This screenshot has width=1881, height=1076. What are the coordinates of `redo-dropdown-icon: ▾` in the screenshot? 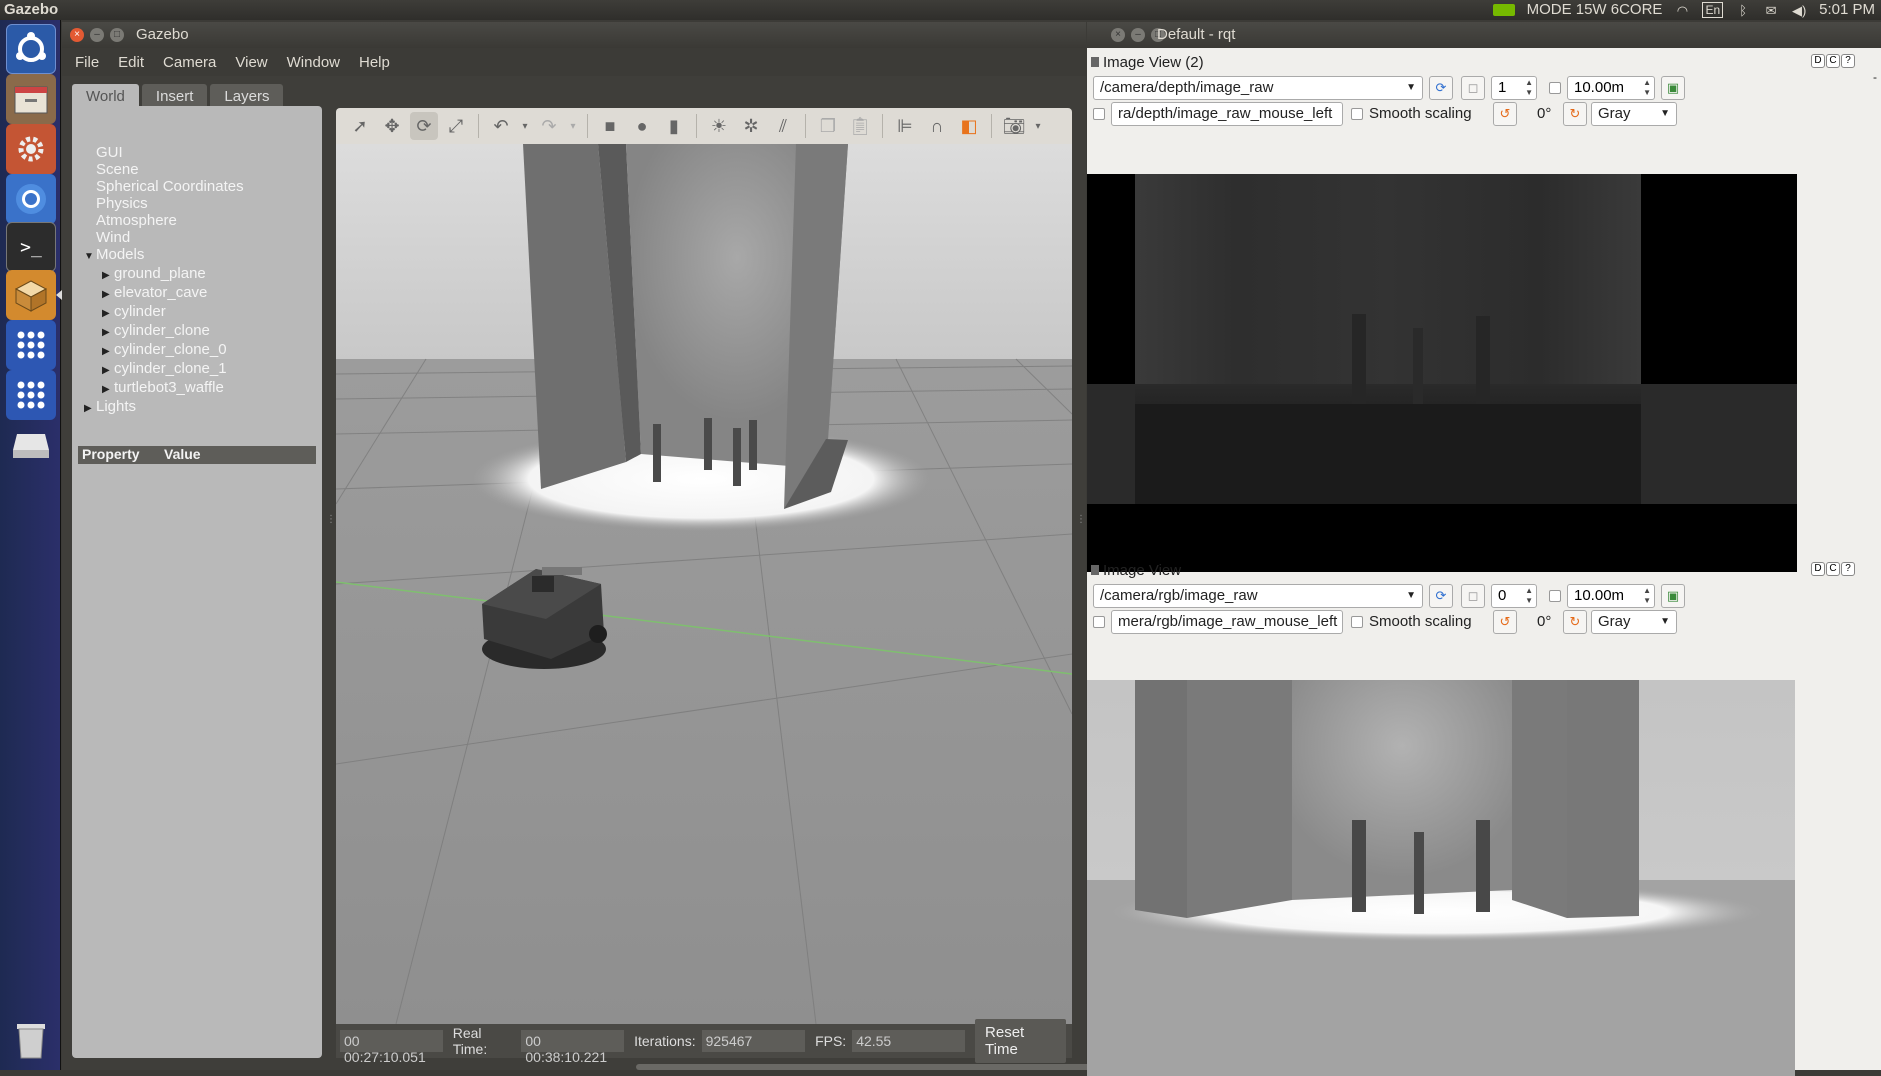 It's located at (573, 126).